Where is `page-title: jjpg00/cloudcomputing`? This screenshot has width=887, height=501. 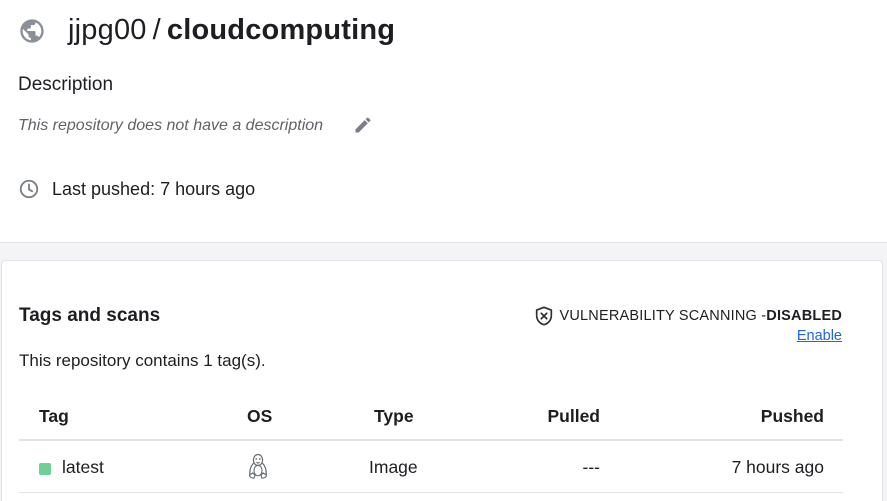 page-title: jjpg00/cloudcomputing is located at coordinates (231, 30).